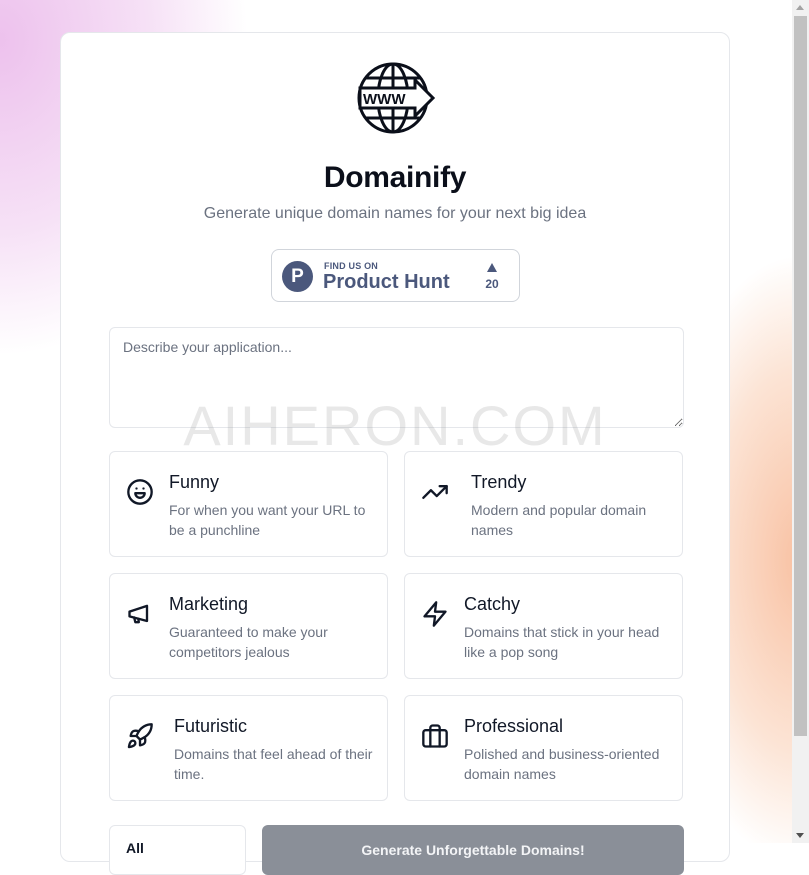  Describe the element at coordinates (435, 736) in the screenshot. I see `briefcase-icon` at that location.